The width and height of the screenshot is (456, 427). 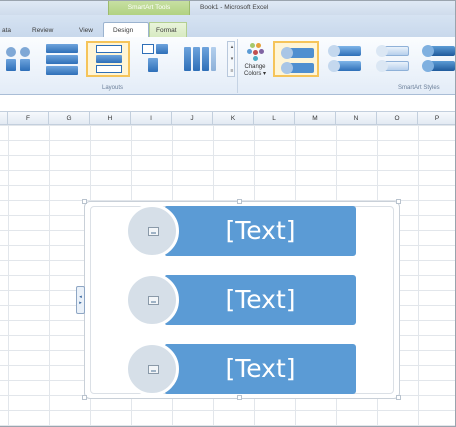 I want to click on tab-review: Review, so click(x=42, y=30).